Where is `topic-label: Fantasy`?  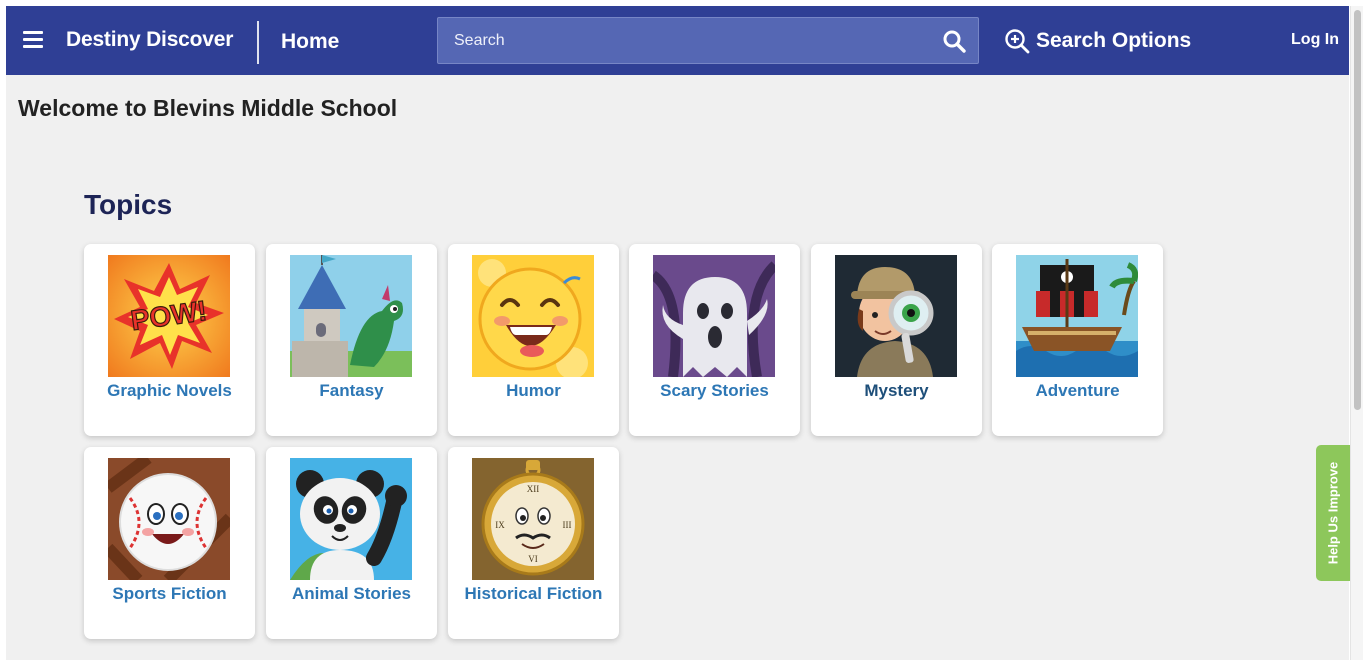
topic-label: Fantasy is located at coordinates (351, 390).